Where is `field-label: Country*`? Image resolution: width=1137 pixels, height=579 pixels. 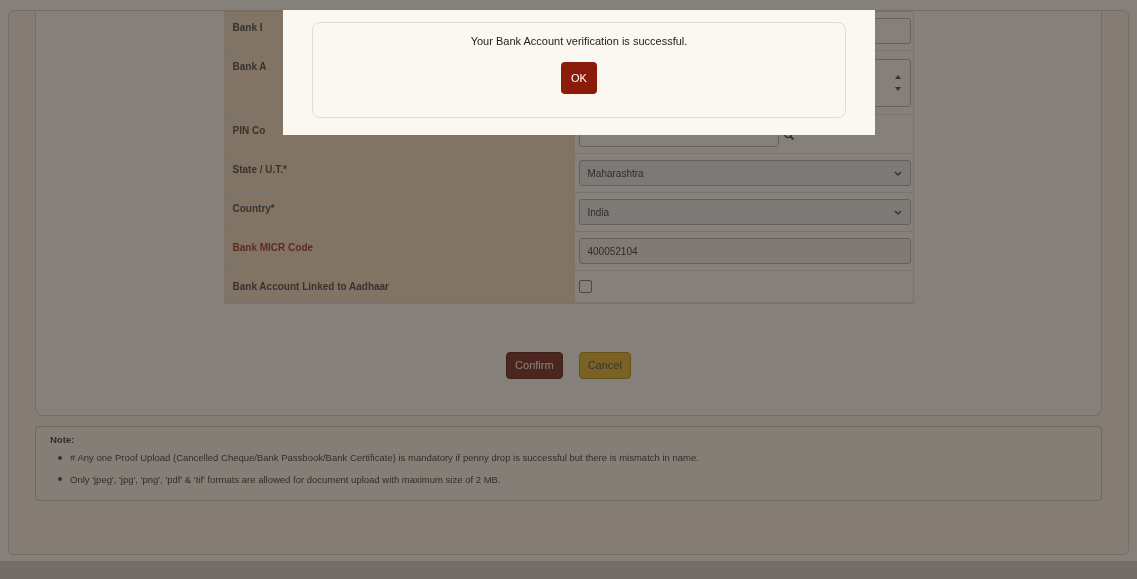 field-label: Country* is located at coordinates (253, 208).